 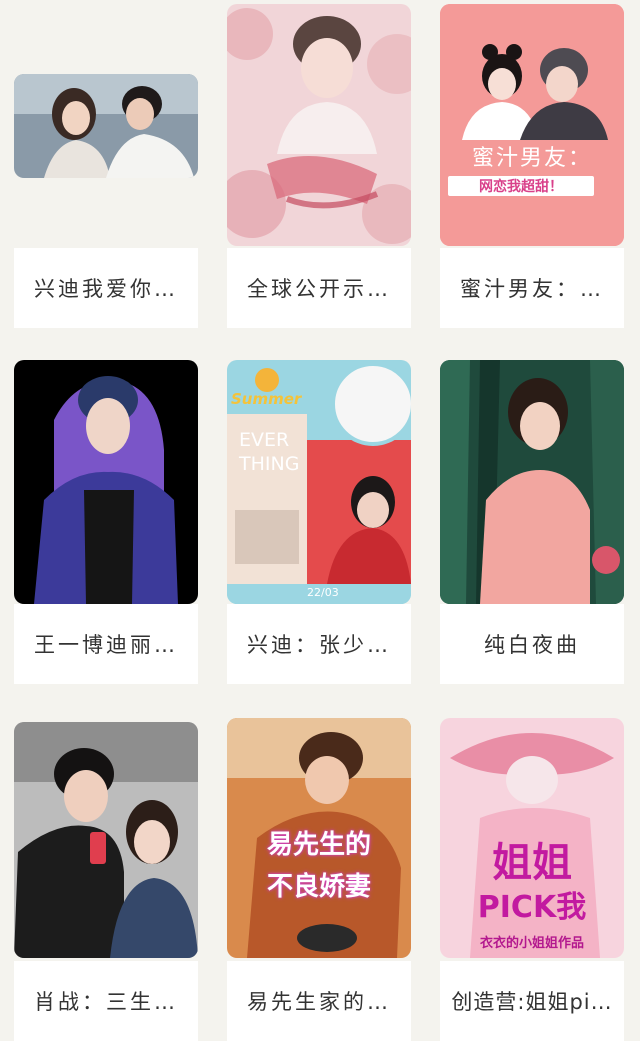 I want to click on romance-poster-icon: 易先生的 不良娇妻, so click(x=319, y=838).